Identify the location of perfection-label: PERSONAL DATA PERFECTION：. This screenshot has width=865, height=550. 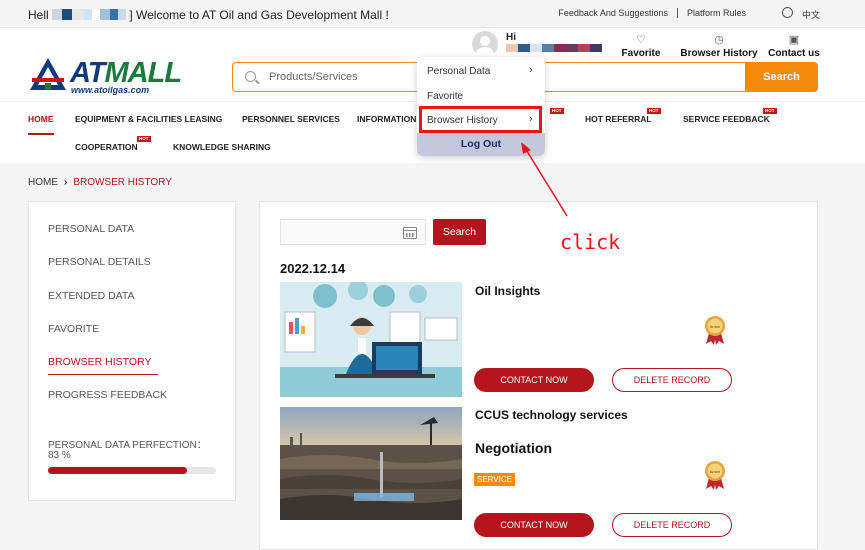
(127, 445).